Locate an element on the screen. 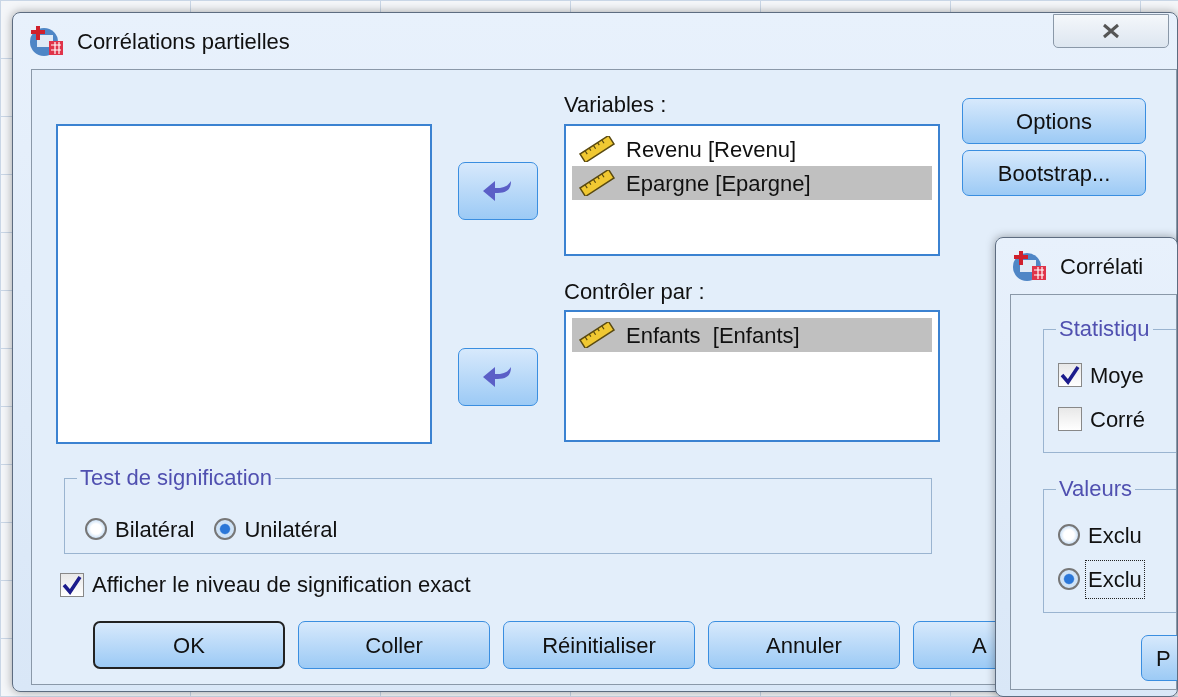 This screenshot has width=1178, height=697. list-item: Epargne [Epargne] is located at coordinates (752, 183).